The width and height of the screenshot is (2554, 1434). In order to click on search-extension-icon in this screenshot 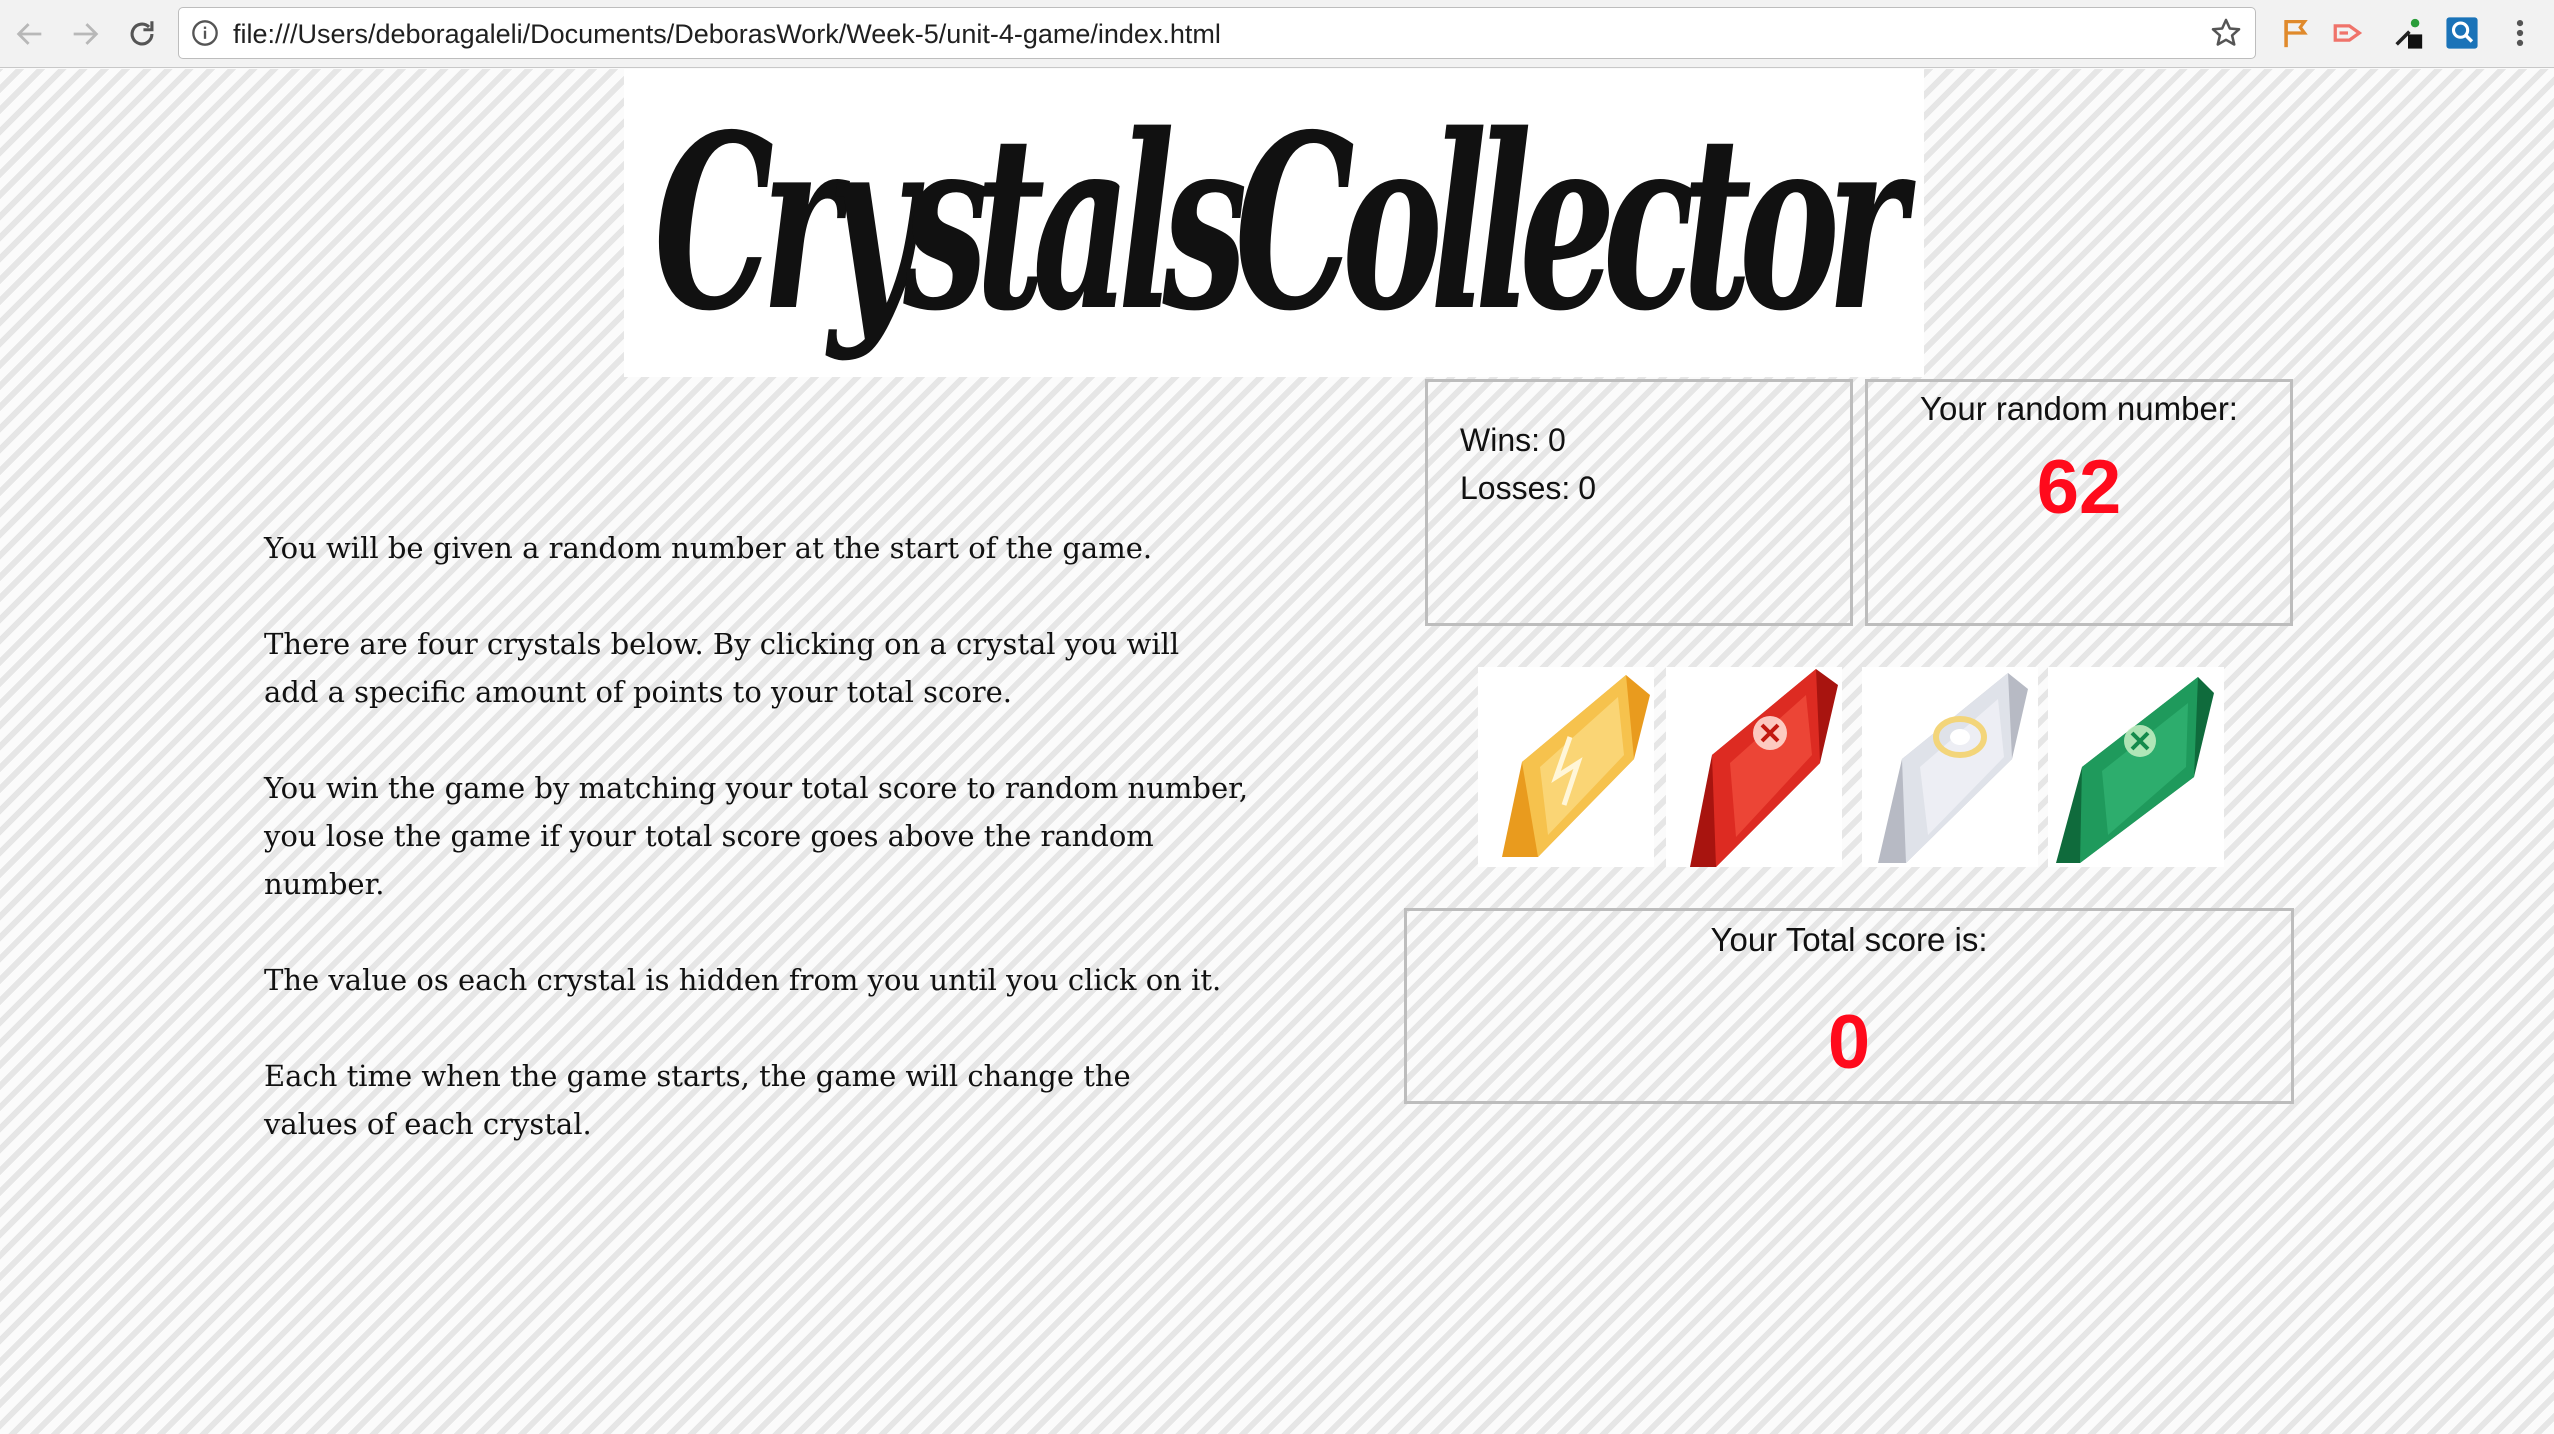, I will do `click(2462, 33)`.